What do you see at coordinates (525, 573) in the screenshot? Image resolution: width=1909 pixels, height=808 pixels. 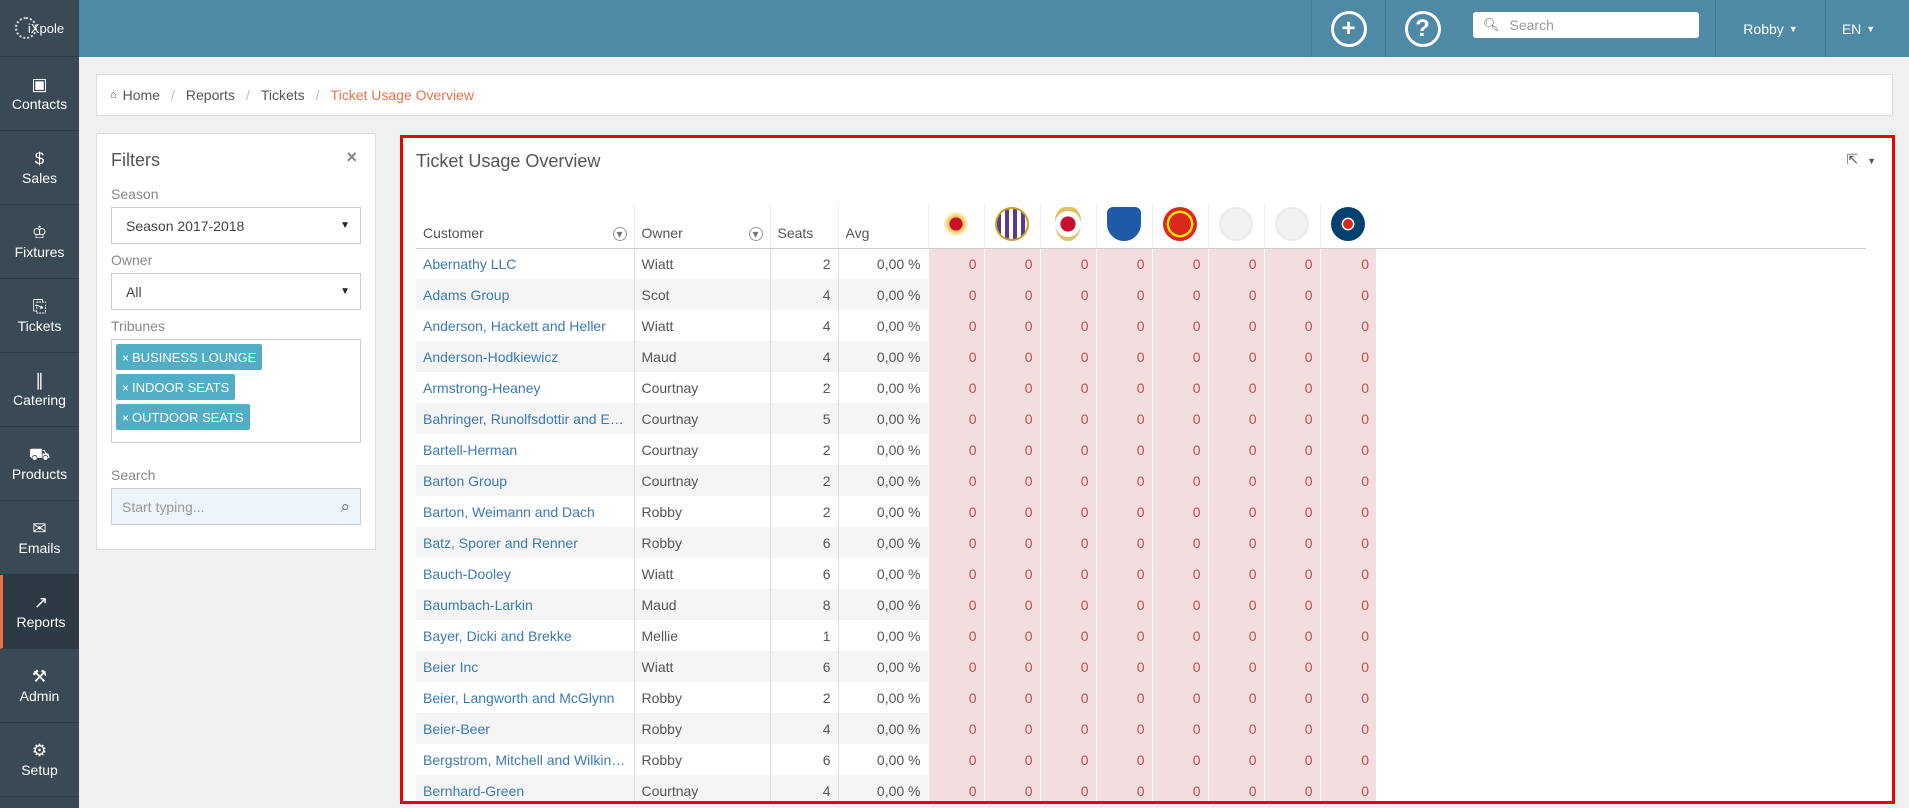 I see `customer-link: Bauch-Dooley` at bounding box center [525, 573].